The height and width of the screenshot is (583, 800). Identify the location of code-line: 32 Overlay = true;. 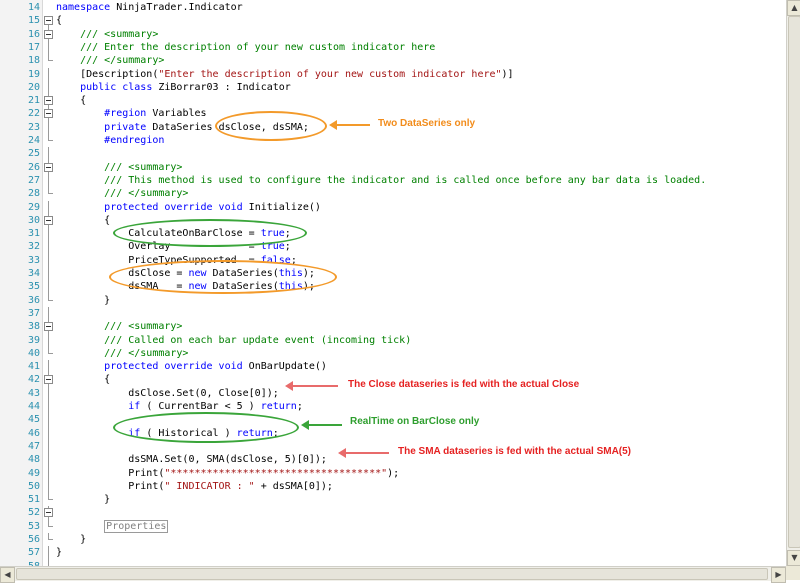
(393, 247).